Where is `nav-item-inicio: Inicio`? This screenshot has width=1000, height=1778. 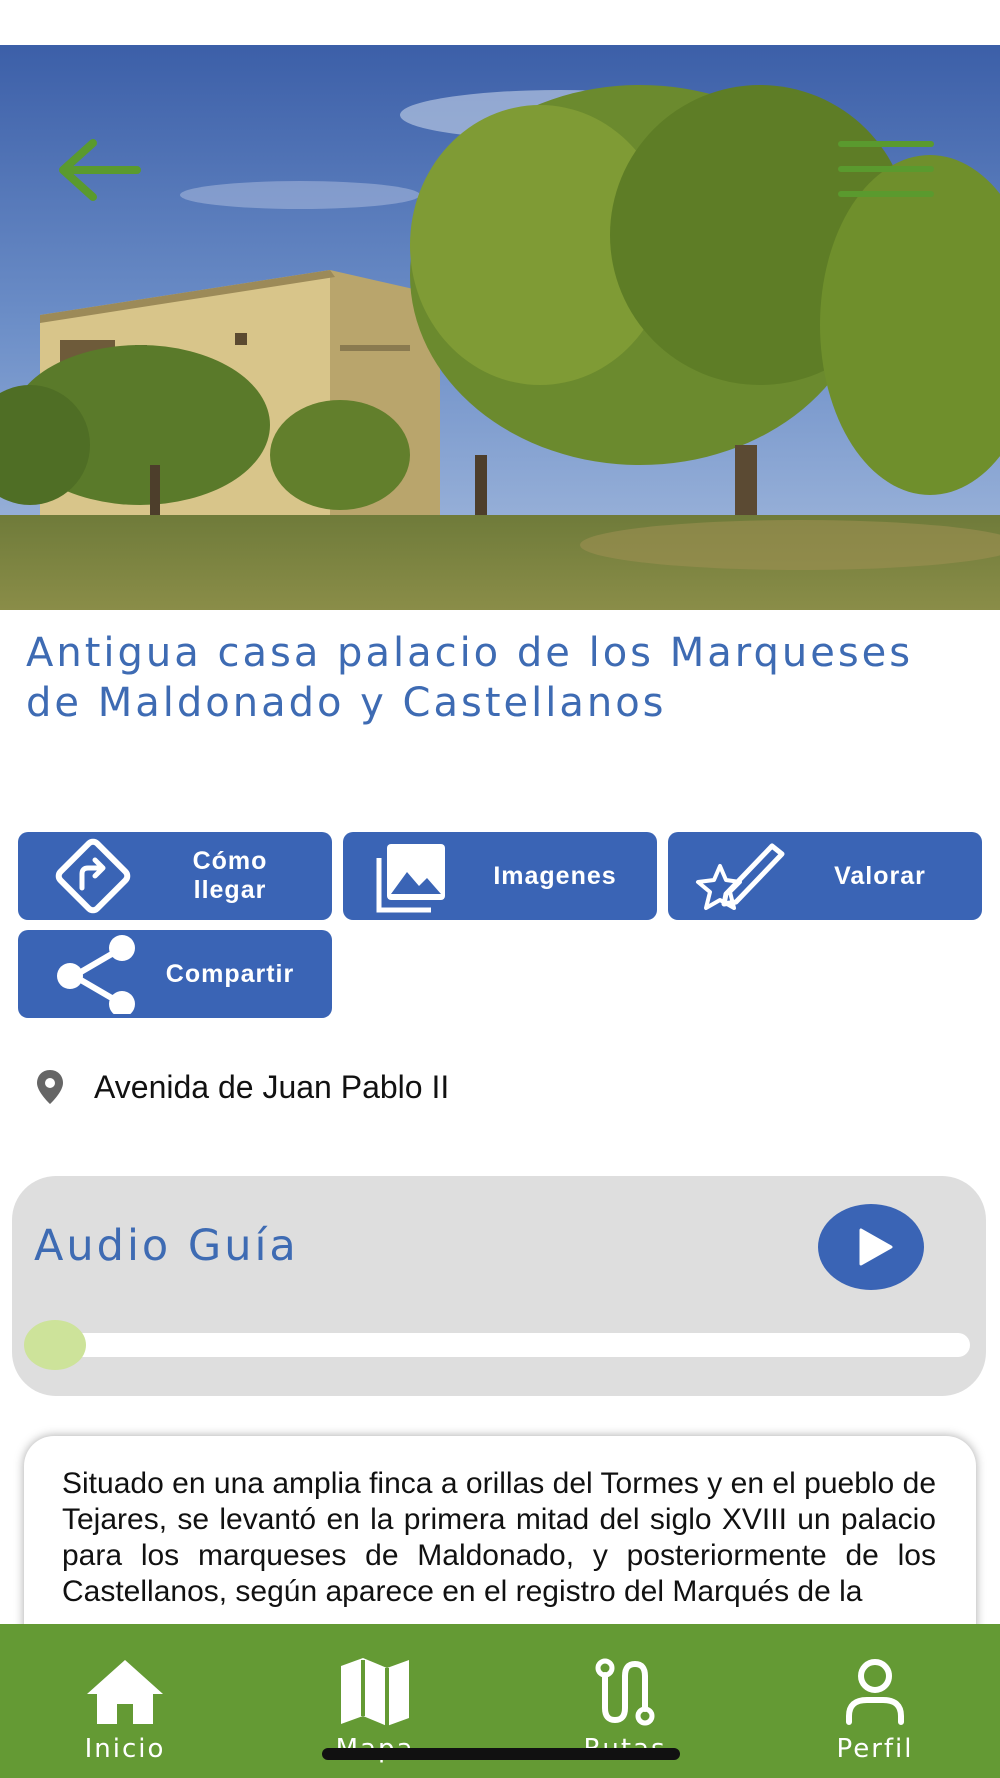 nav-item-inicio: Inicio is located at coordinates (125, 1701).